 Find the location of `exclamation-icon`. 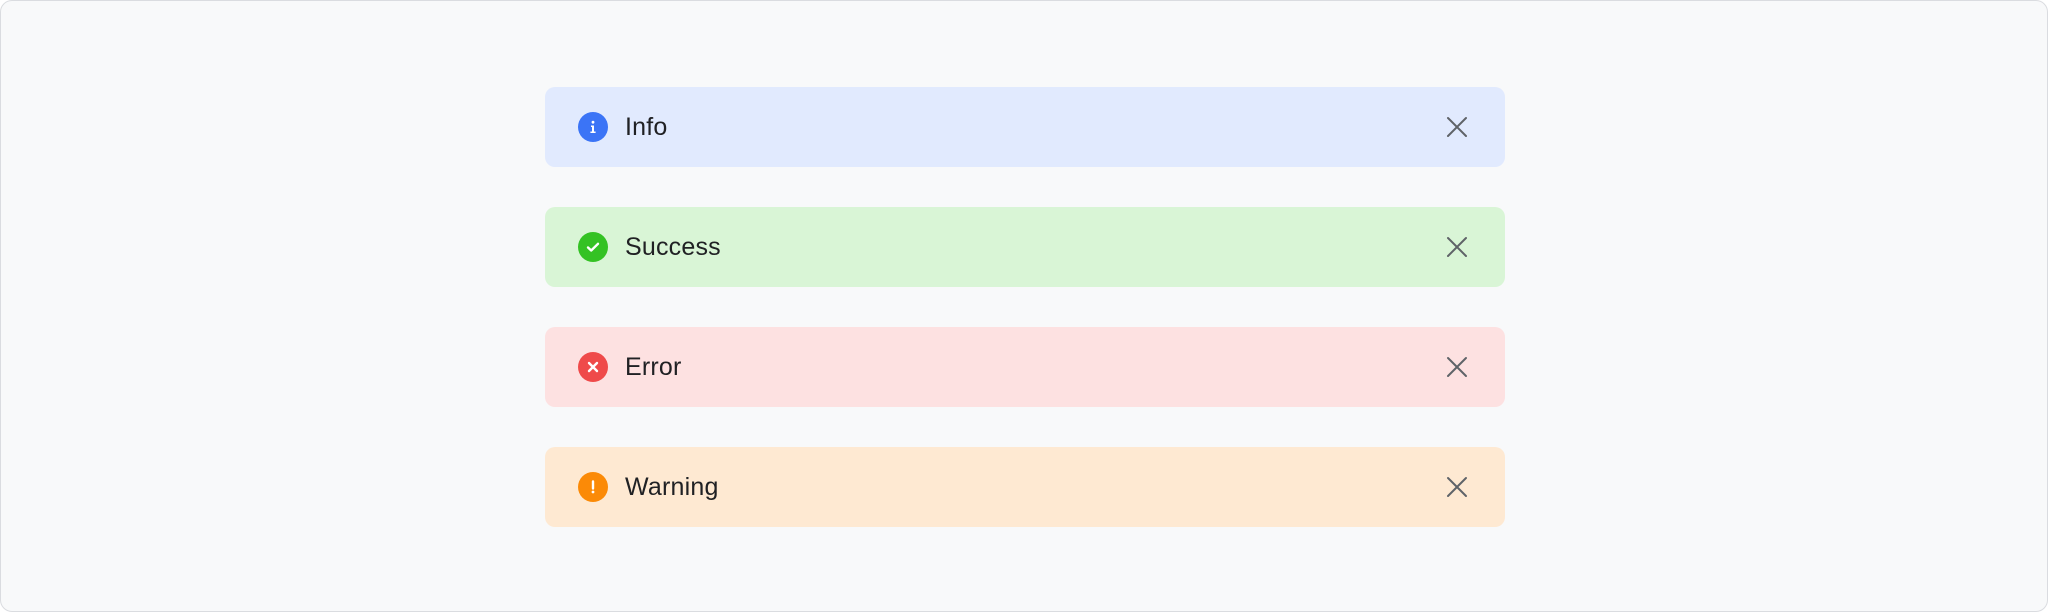

exclamation-icon is located at coordinates (593, 487).